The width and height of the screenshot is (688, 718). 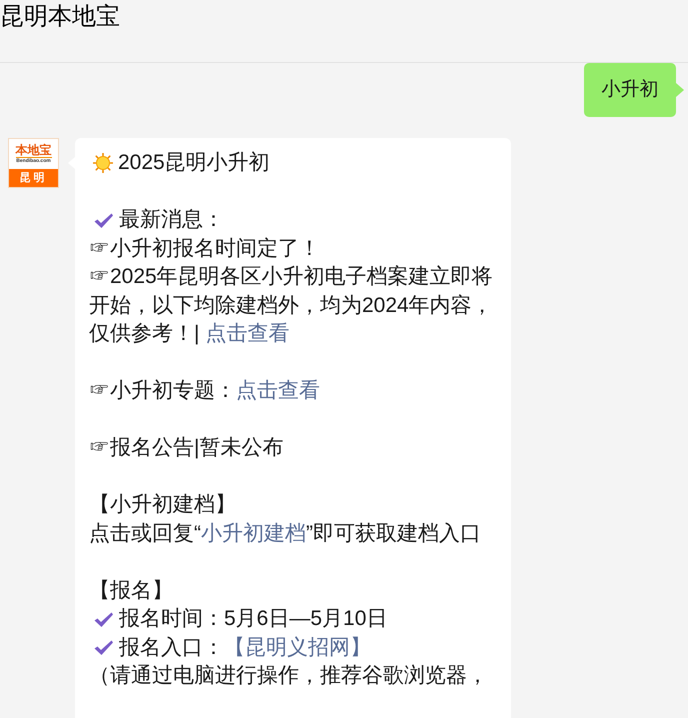 I want to click on message-text: （请通过电脑进行操作，推荐谷歌浏览器，, so click(x=289, y=676).